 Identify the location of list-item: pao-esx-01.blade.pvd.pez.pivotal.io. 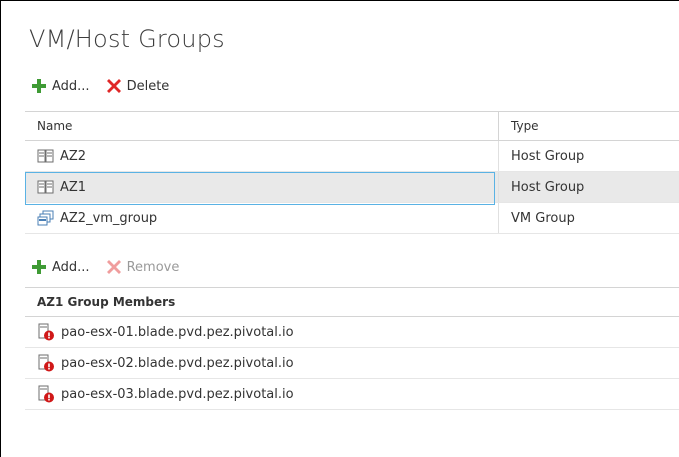
(352, 332).